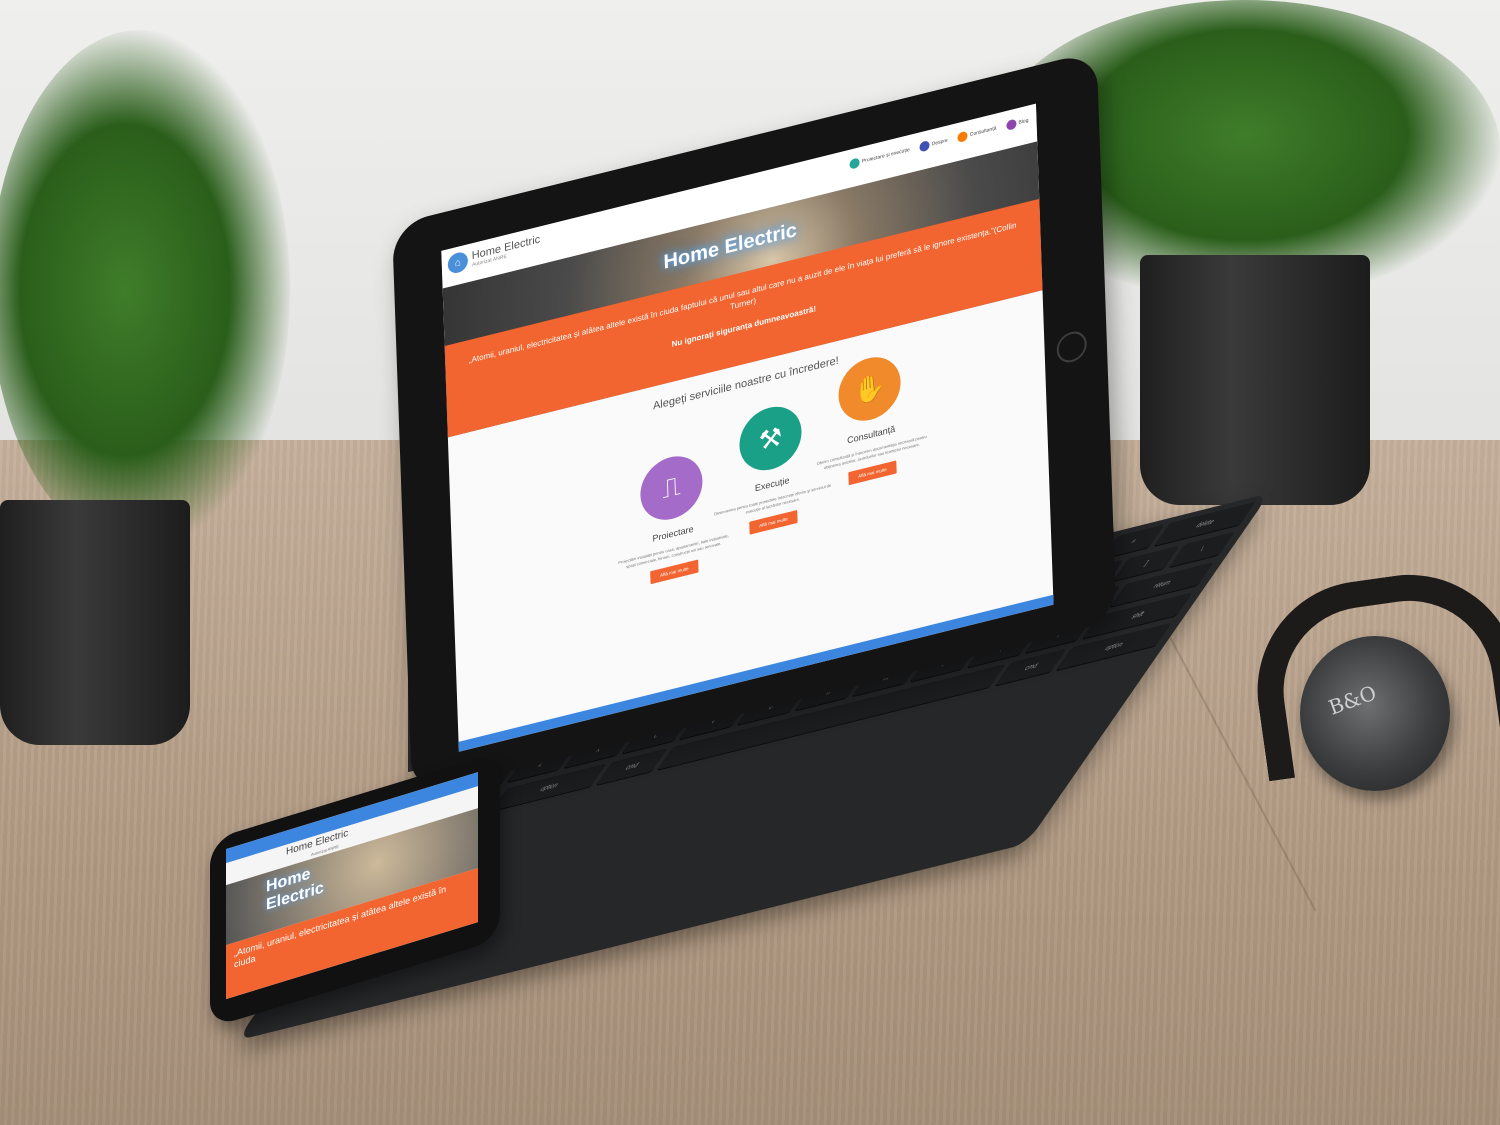 This screenshot has width=1500, height=1125. Describe the element at coordinates (983, 132) in the screenshot. I see `nav-label: Consultanță` at that location.